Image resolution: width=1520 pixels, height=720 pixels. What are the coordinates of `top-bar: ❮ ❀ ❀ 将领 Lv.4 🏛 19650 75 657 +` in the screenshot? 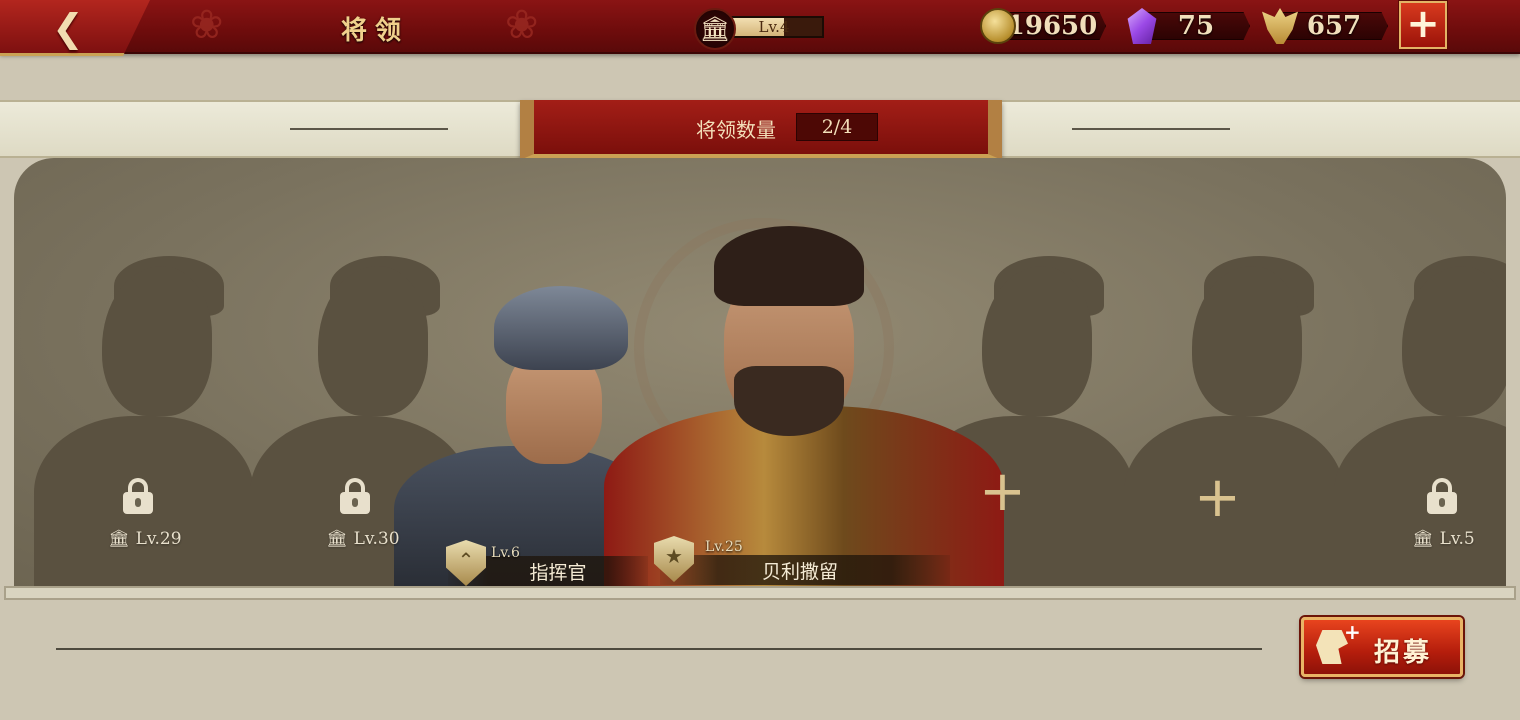 It's located at (760, 28).